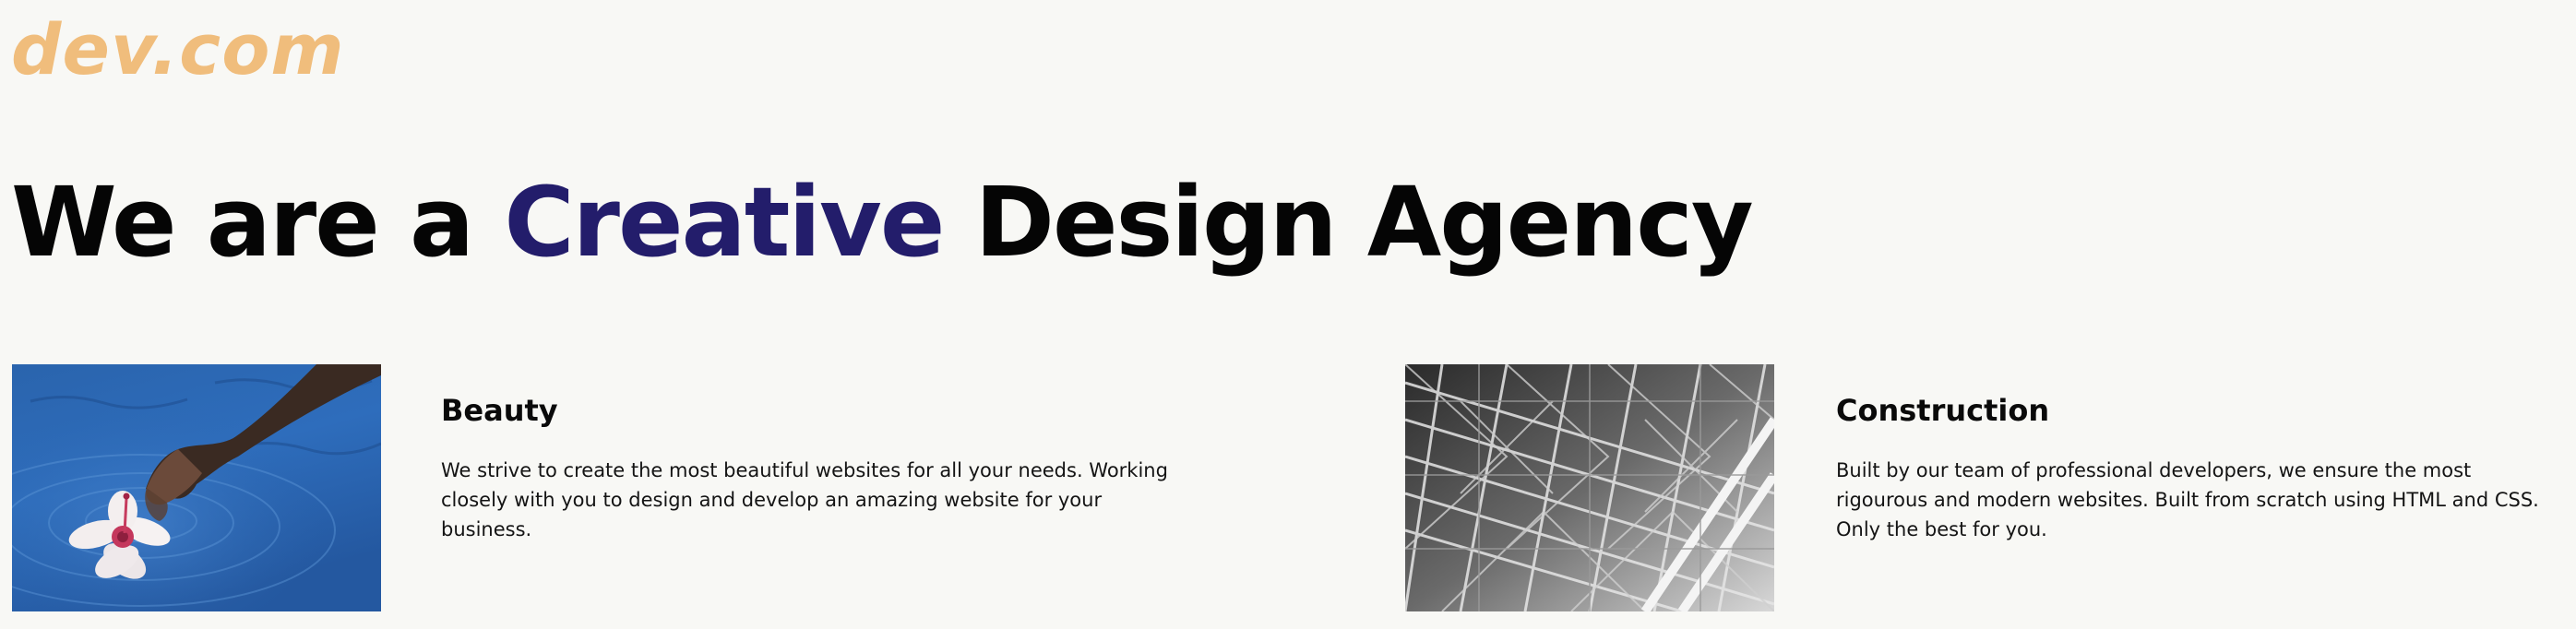 This screenshot has width=2576, height=629. Describe the element at coordinates (1943, 410) in the screenshot. I see `construction-title: Construction` at that location.